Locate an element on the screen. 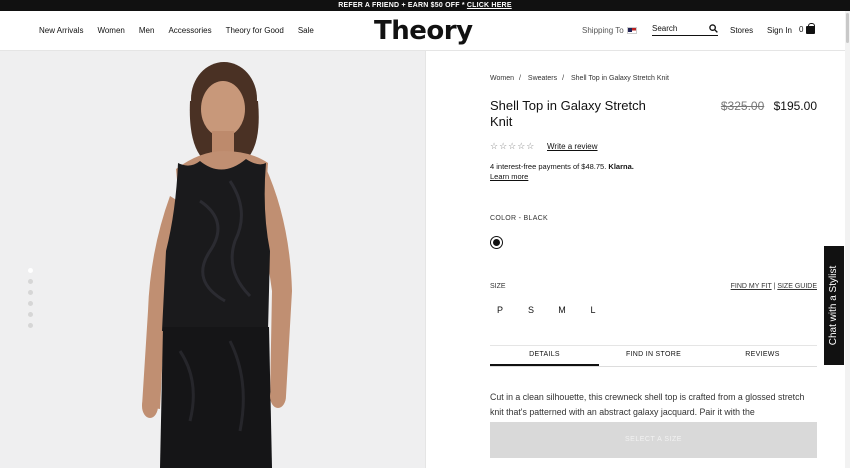 This screenshot has width=850, height=468. search-input: Search is located at coordinates (685, 30).